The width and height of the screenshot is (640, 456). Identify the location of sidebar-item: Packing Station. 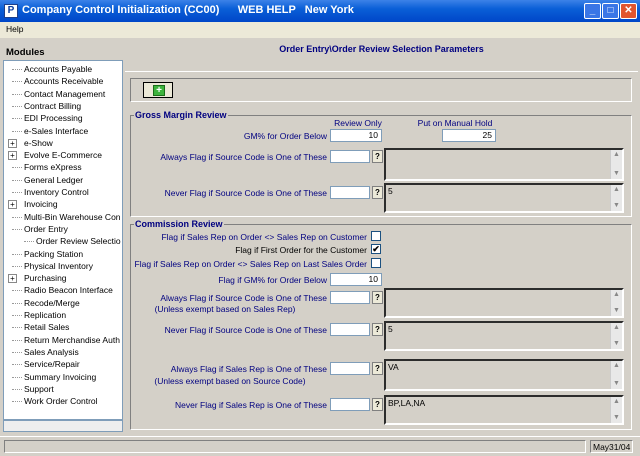
(63, 254).